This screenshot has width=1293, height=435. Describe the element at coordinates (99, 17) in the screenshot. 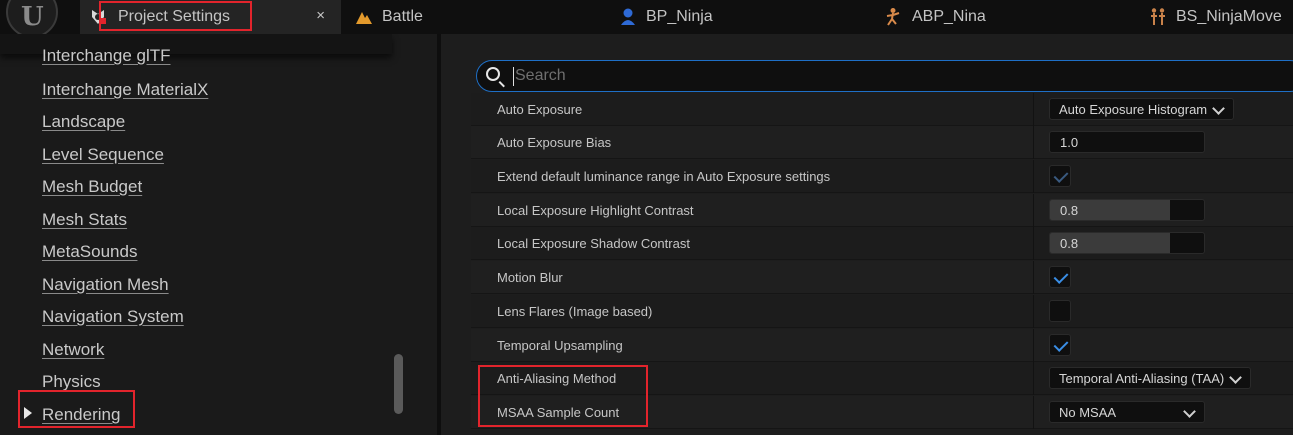

I see `gear-icon` at that location.